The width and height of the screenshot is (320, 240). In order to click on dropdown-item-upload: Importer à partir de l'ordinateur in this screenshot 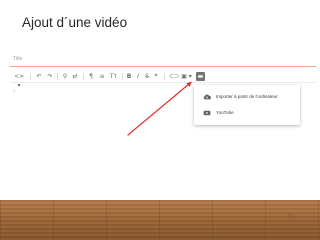, I will do `click(247, 97)`.